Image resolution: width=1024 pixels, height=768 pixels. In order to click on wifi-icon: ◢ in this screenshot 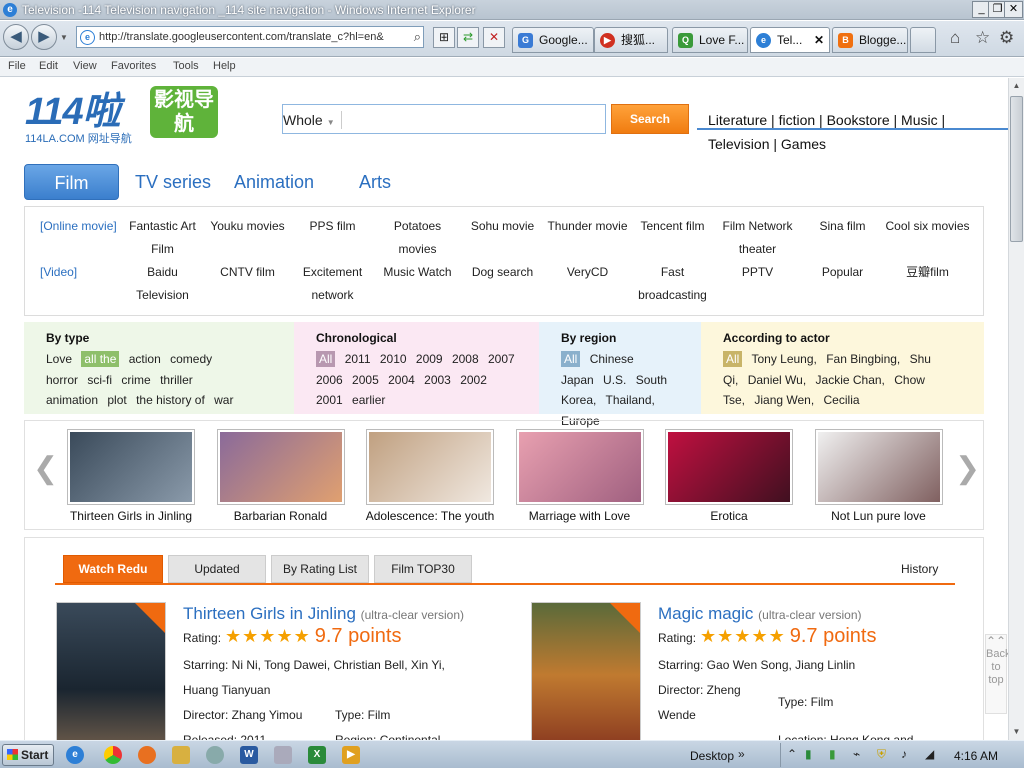, I will do `click(929, 754)`.